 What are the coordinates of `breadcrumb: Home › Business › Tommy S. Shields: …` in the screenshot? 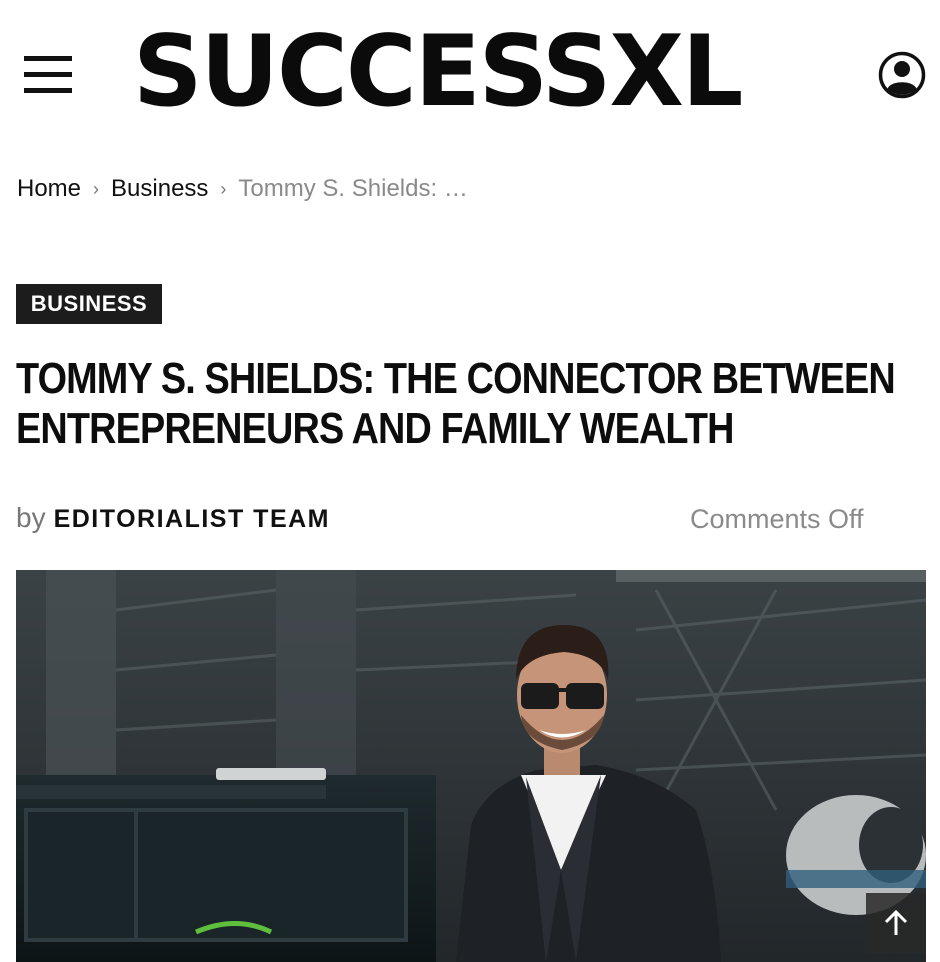 It's located at (242, 189).